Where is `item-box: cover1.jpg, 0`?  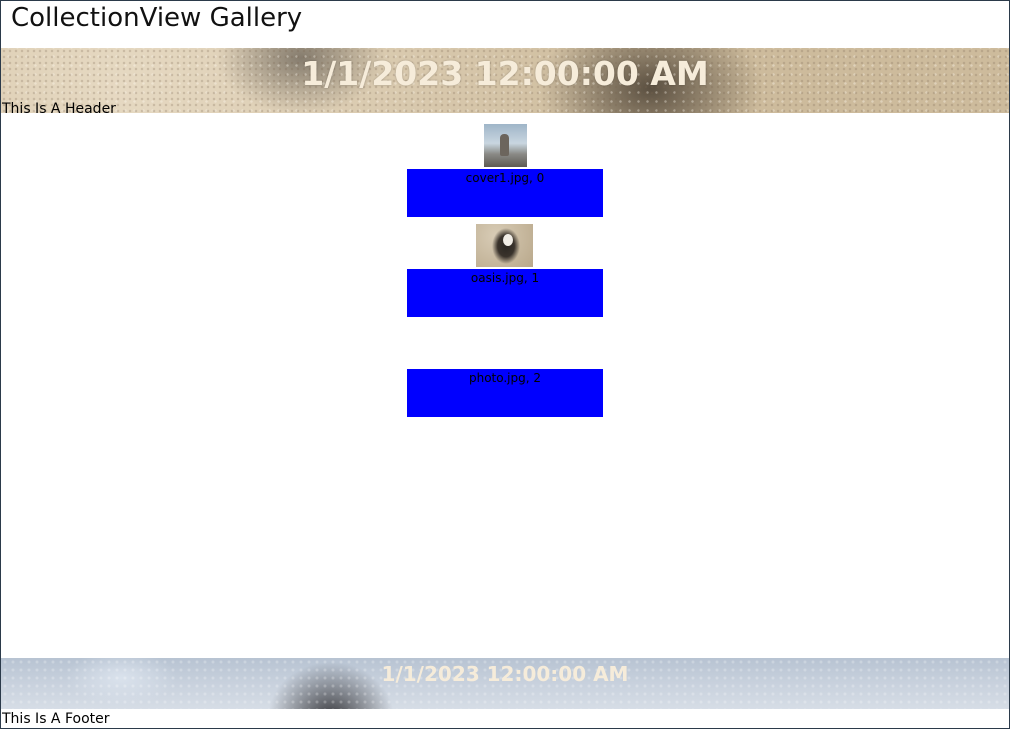
item-box: cover1.jpg, 0 is located at coordinates (505, 193).